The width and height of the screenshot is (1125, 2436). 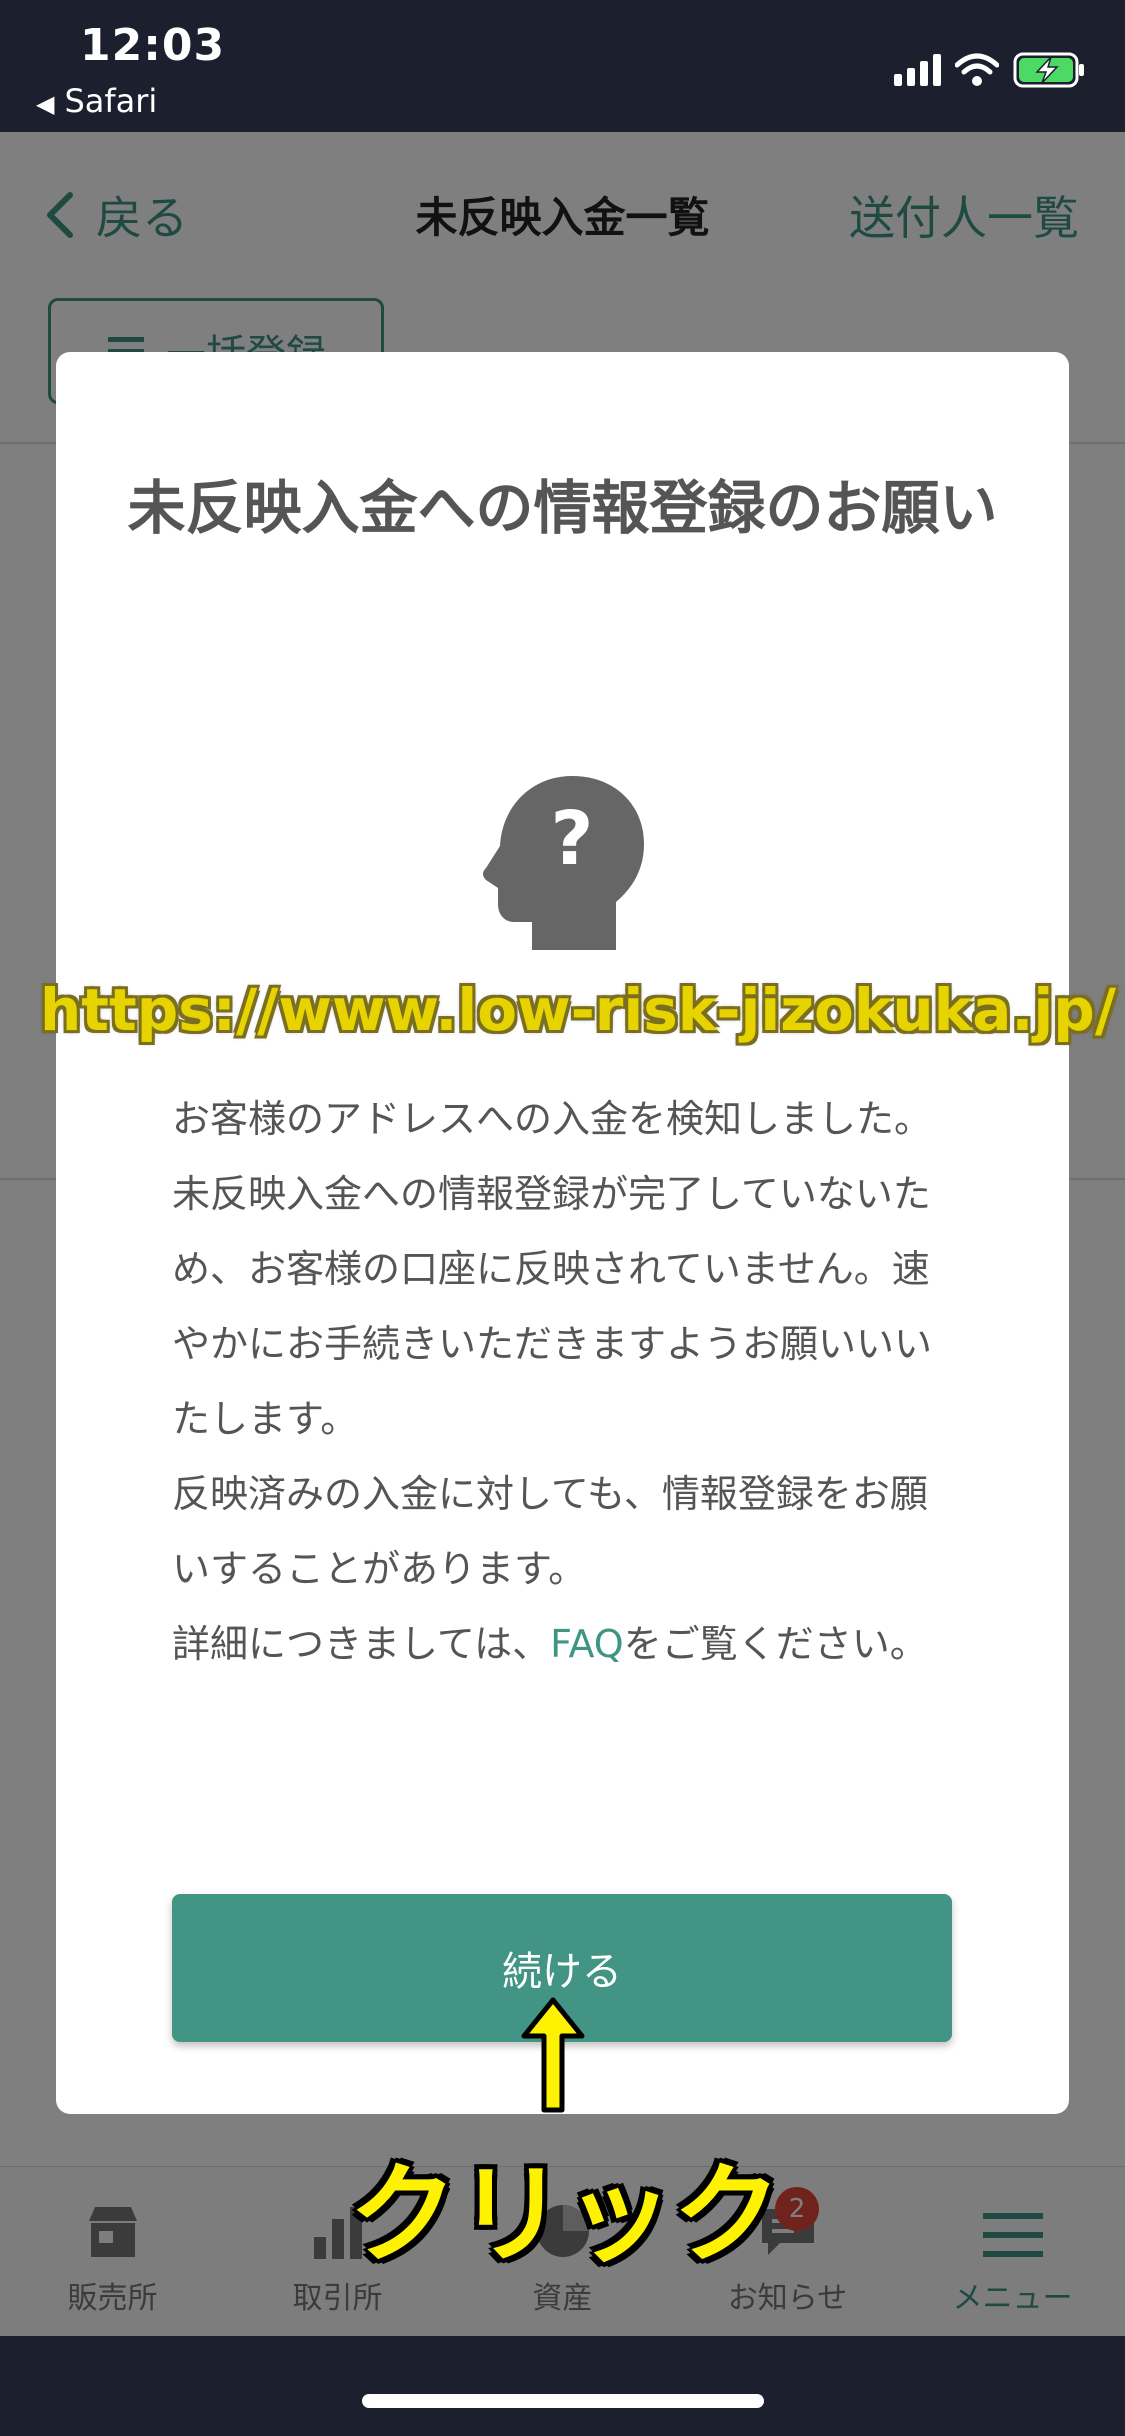 What do you see at coordinates (563, 2401) in the screenshot?
I see `home-indicator` at bounding box center [563, 2401].